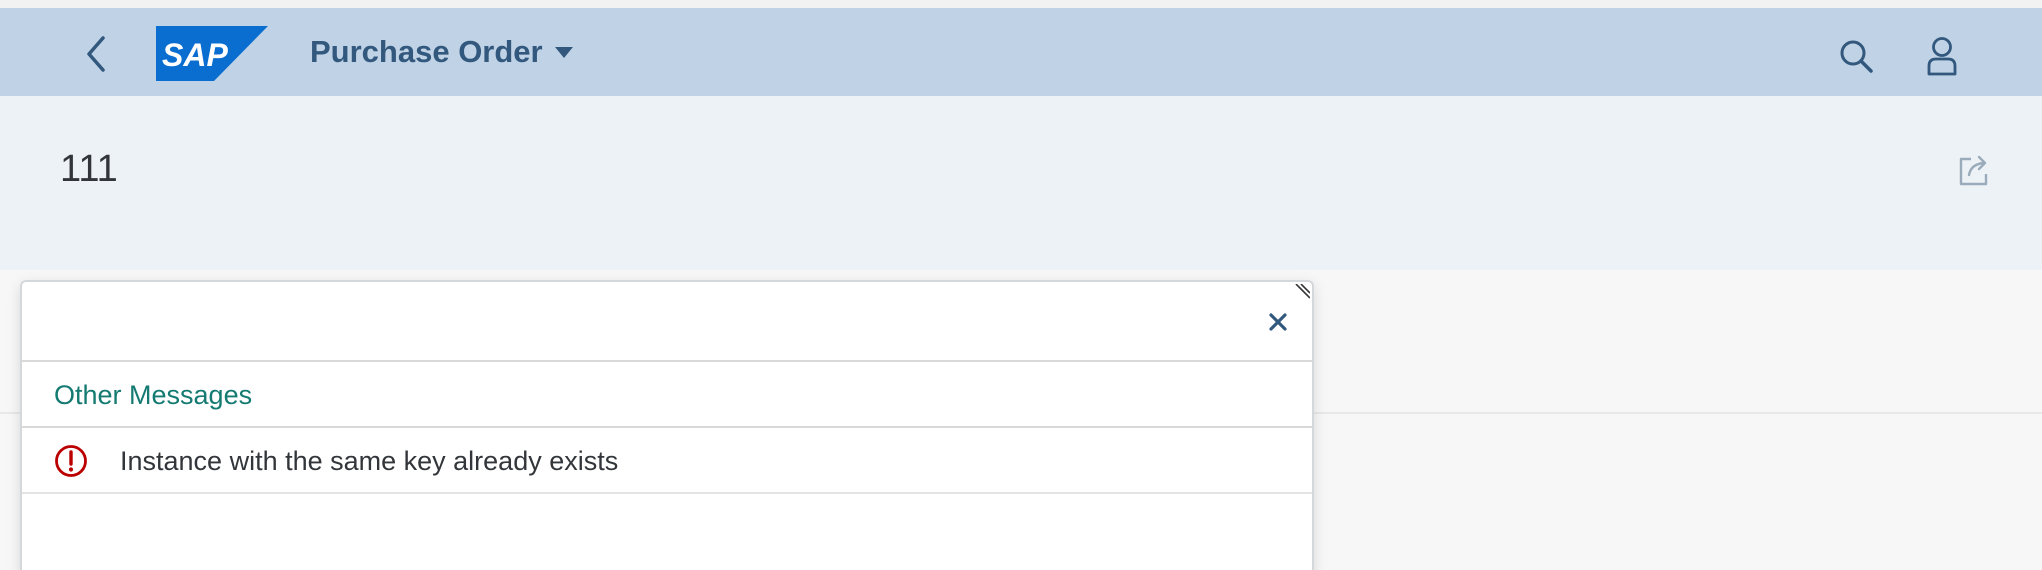 The image size is (2042, 570). I want to click on user-profile-button, so click(1942, 56).